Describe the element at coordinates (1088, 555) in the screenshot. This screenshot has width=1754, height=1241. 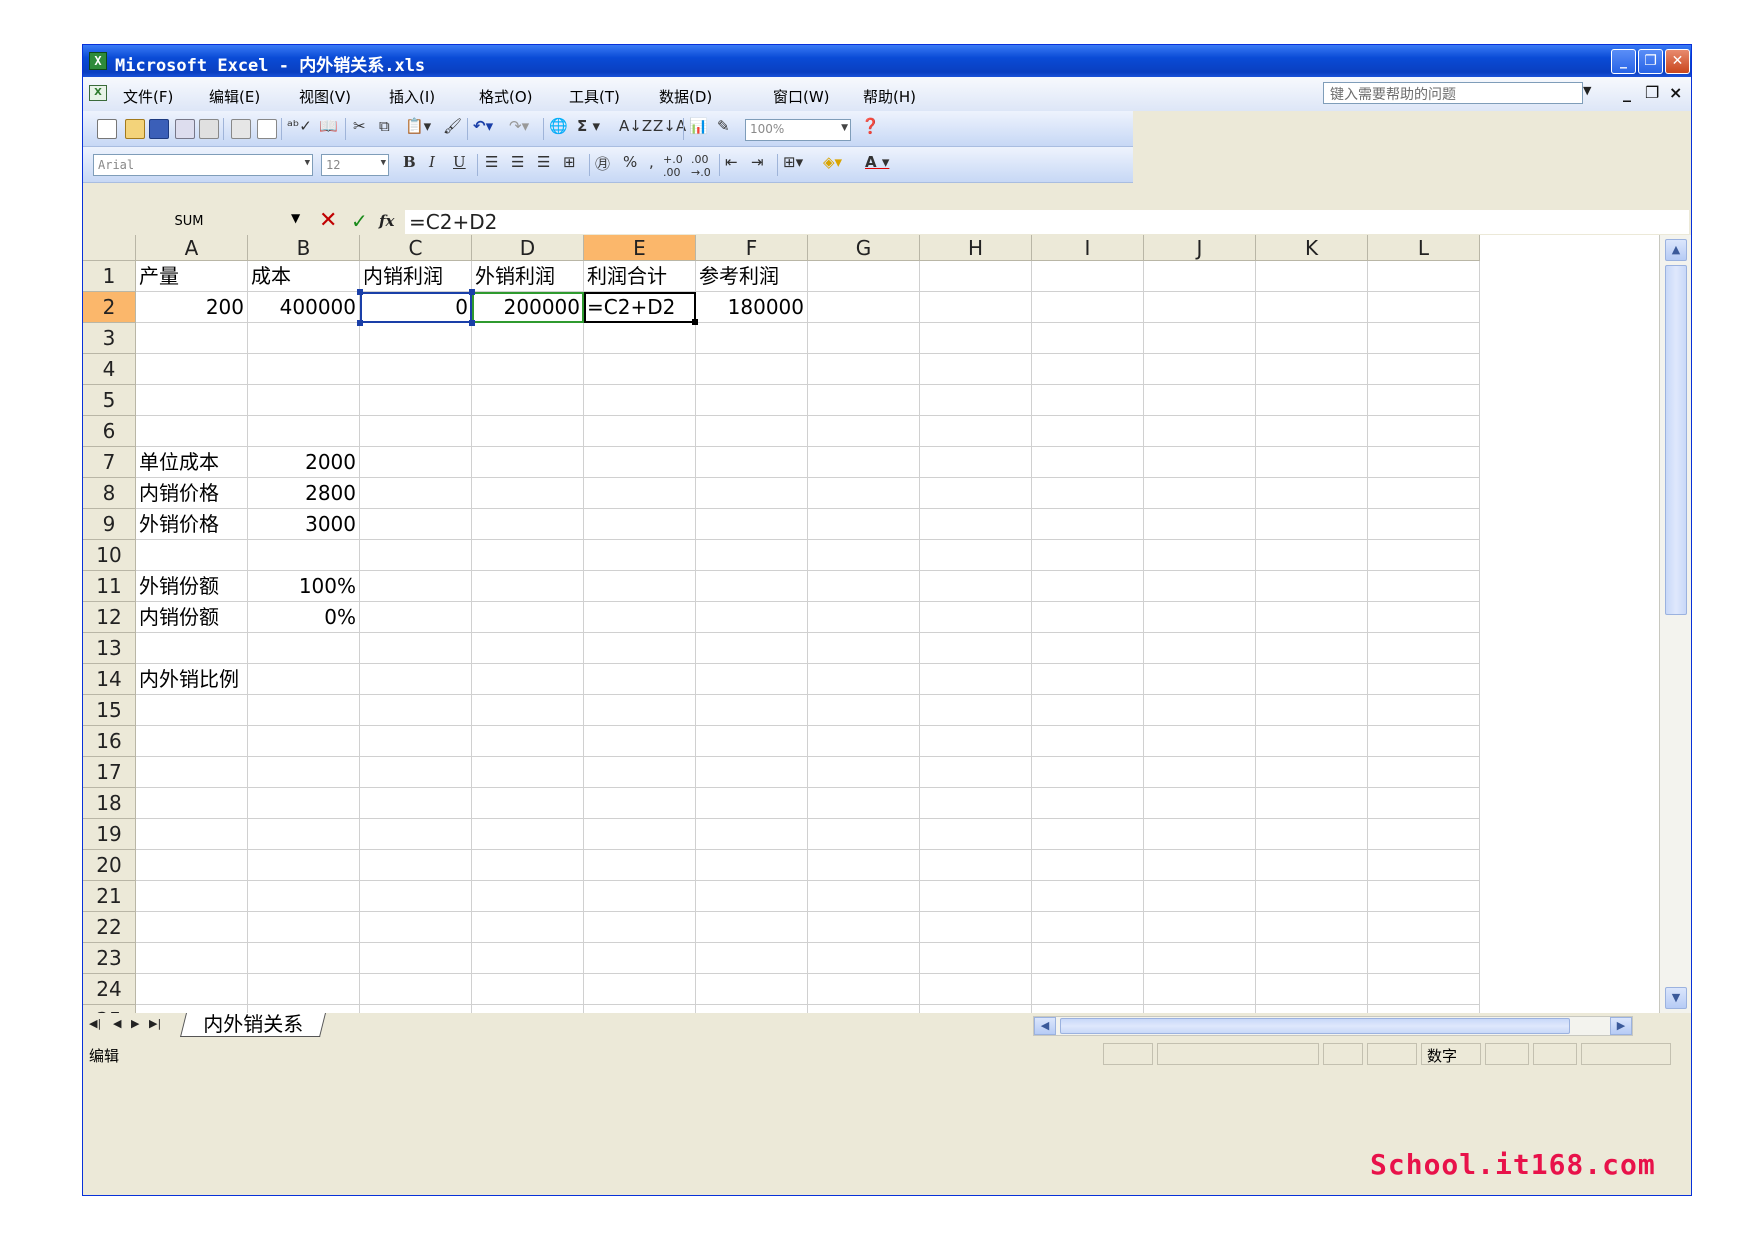
I see `cell-i10` at that location.